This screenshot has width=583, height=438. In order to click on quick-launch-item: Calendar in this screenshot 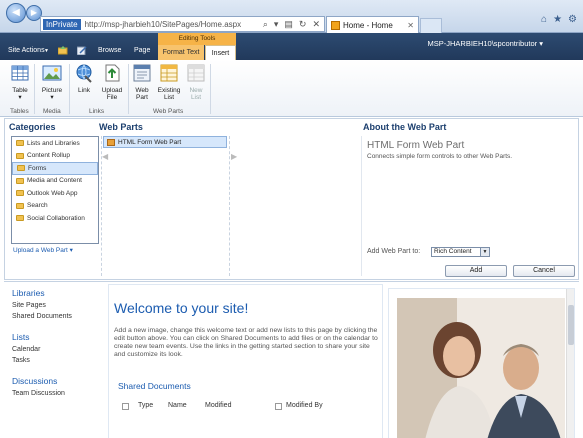, I will do `click(57, 349)`.